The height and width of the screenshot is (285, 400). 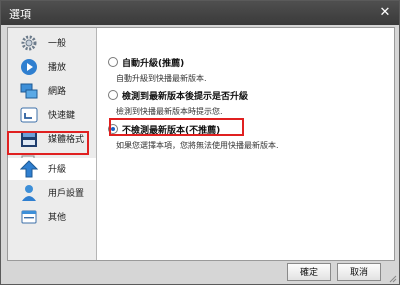 I want to click on option-title: 自動升級(推薦), so click(x=153, y=64).